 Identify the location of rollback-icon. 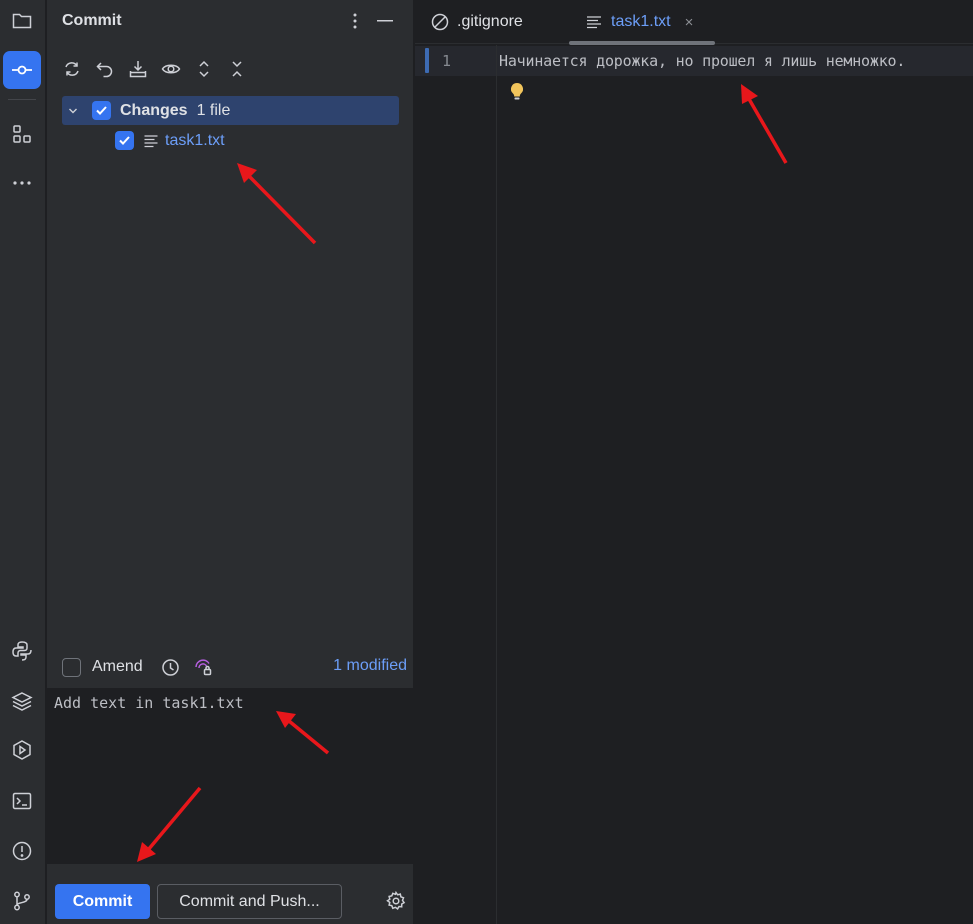
(105, 69).